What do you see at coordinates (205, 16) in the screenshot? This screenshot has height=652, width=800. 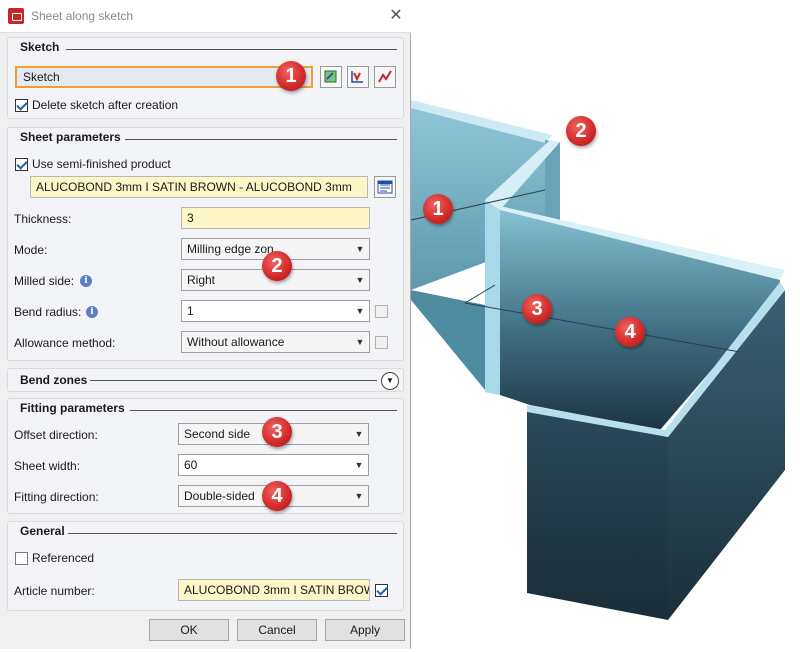 I see `title-bar: Sheet along sketch ✕` at bounding box center [205, 16].